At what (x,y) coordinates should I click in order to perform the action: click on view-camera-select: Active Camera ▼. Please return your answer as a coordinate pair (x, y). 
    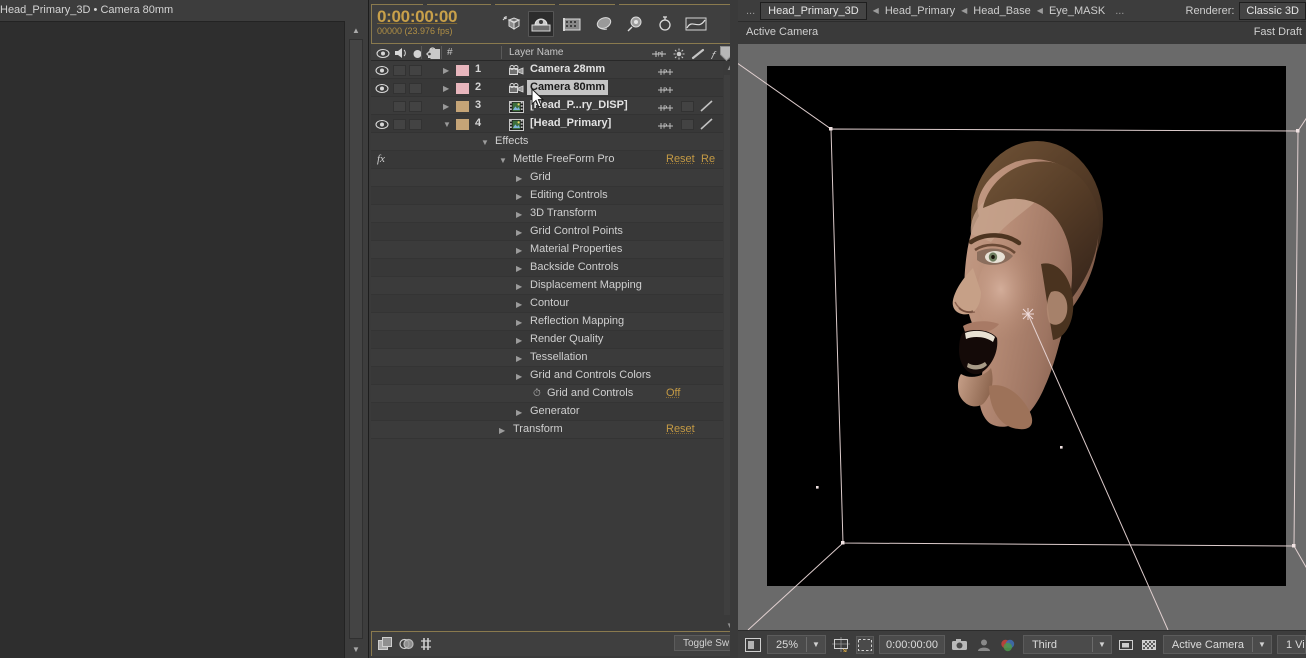
    Looking at the image, I should click on (1217, 644).